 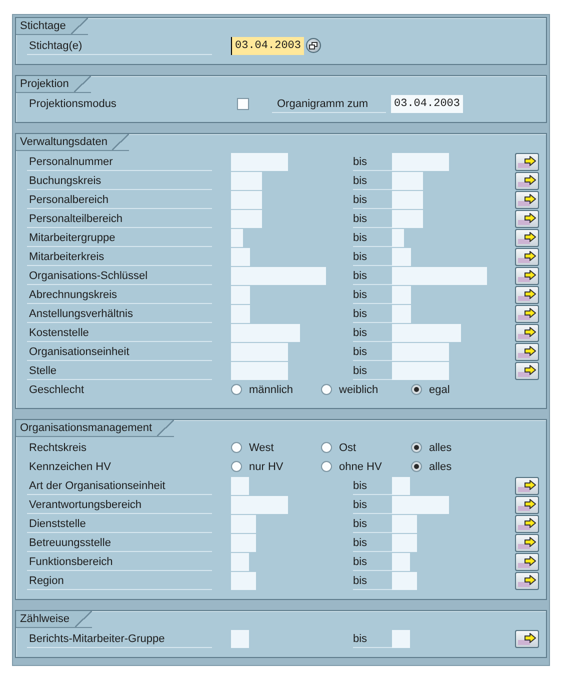 What do you see at coordinates (119, 295) in the screenshot?
I see `field-label: Abrechnungskreis` at bounding box center [119, 295].